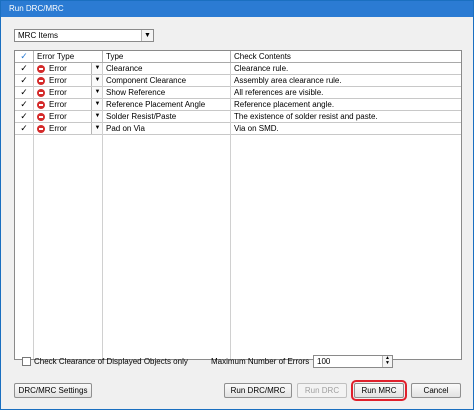 This screenshot has width=474, height=410. I want to click on table-row: ✓ Error ▼ Pad on Via Via on SMD., so click(238, 129).